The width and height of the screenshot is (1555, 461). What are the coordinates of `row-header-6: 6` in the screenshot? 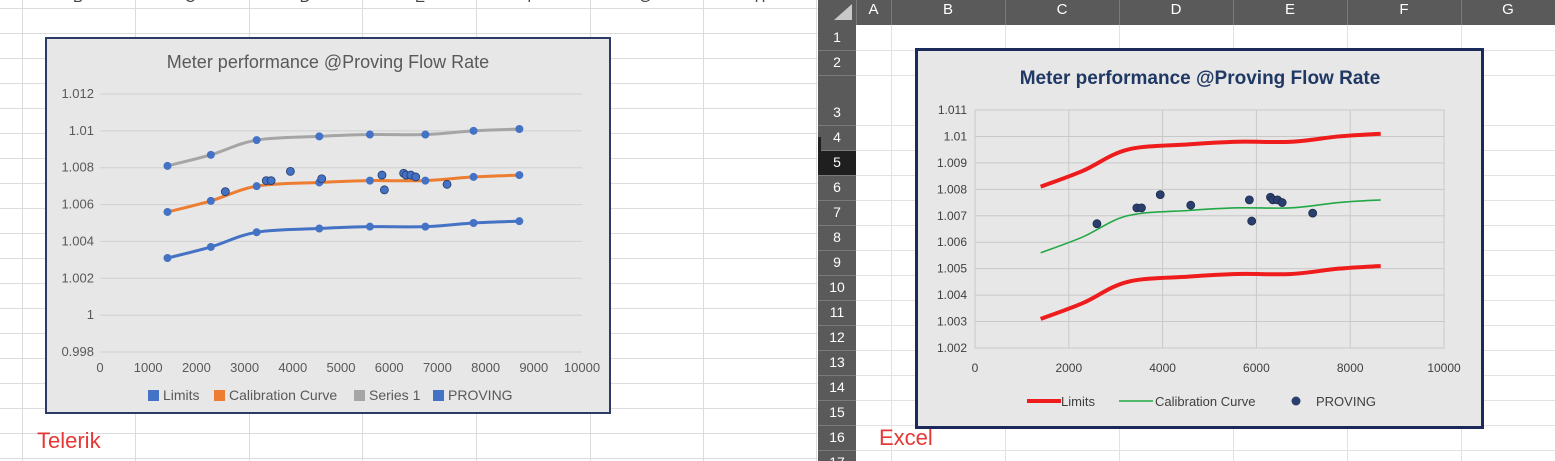 It's located at (837, 187).